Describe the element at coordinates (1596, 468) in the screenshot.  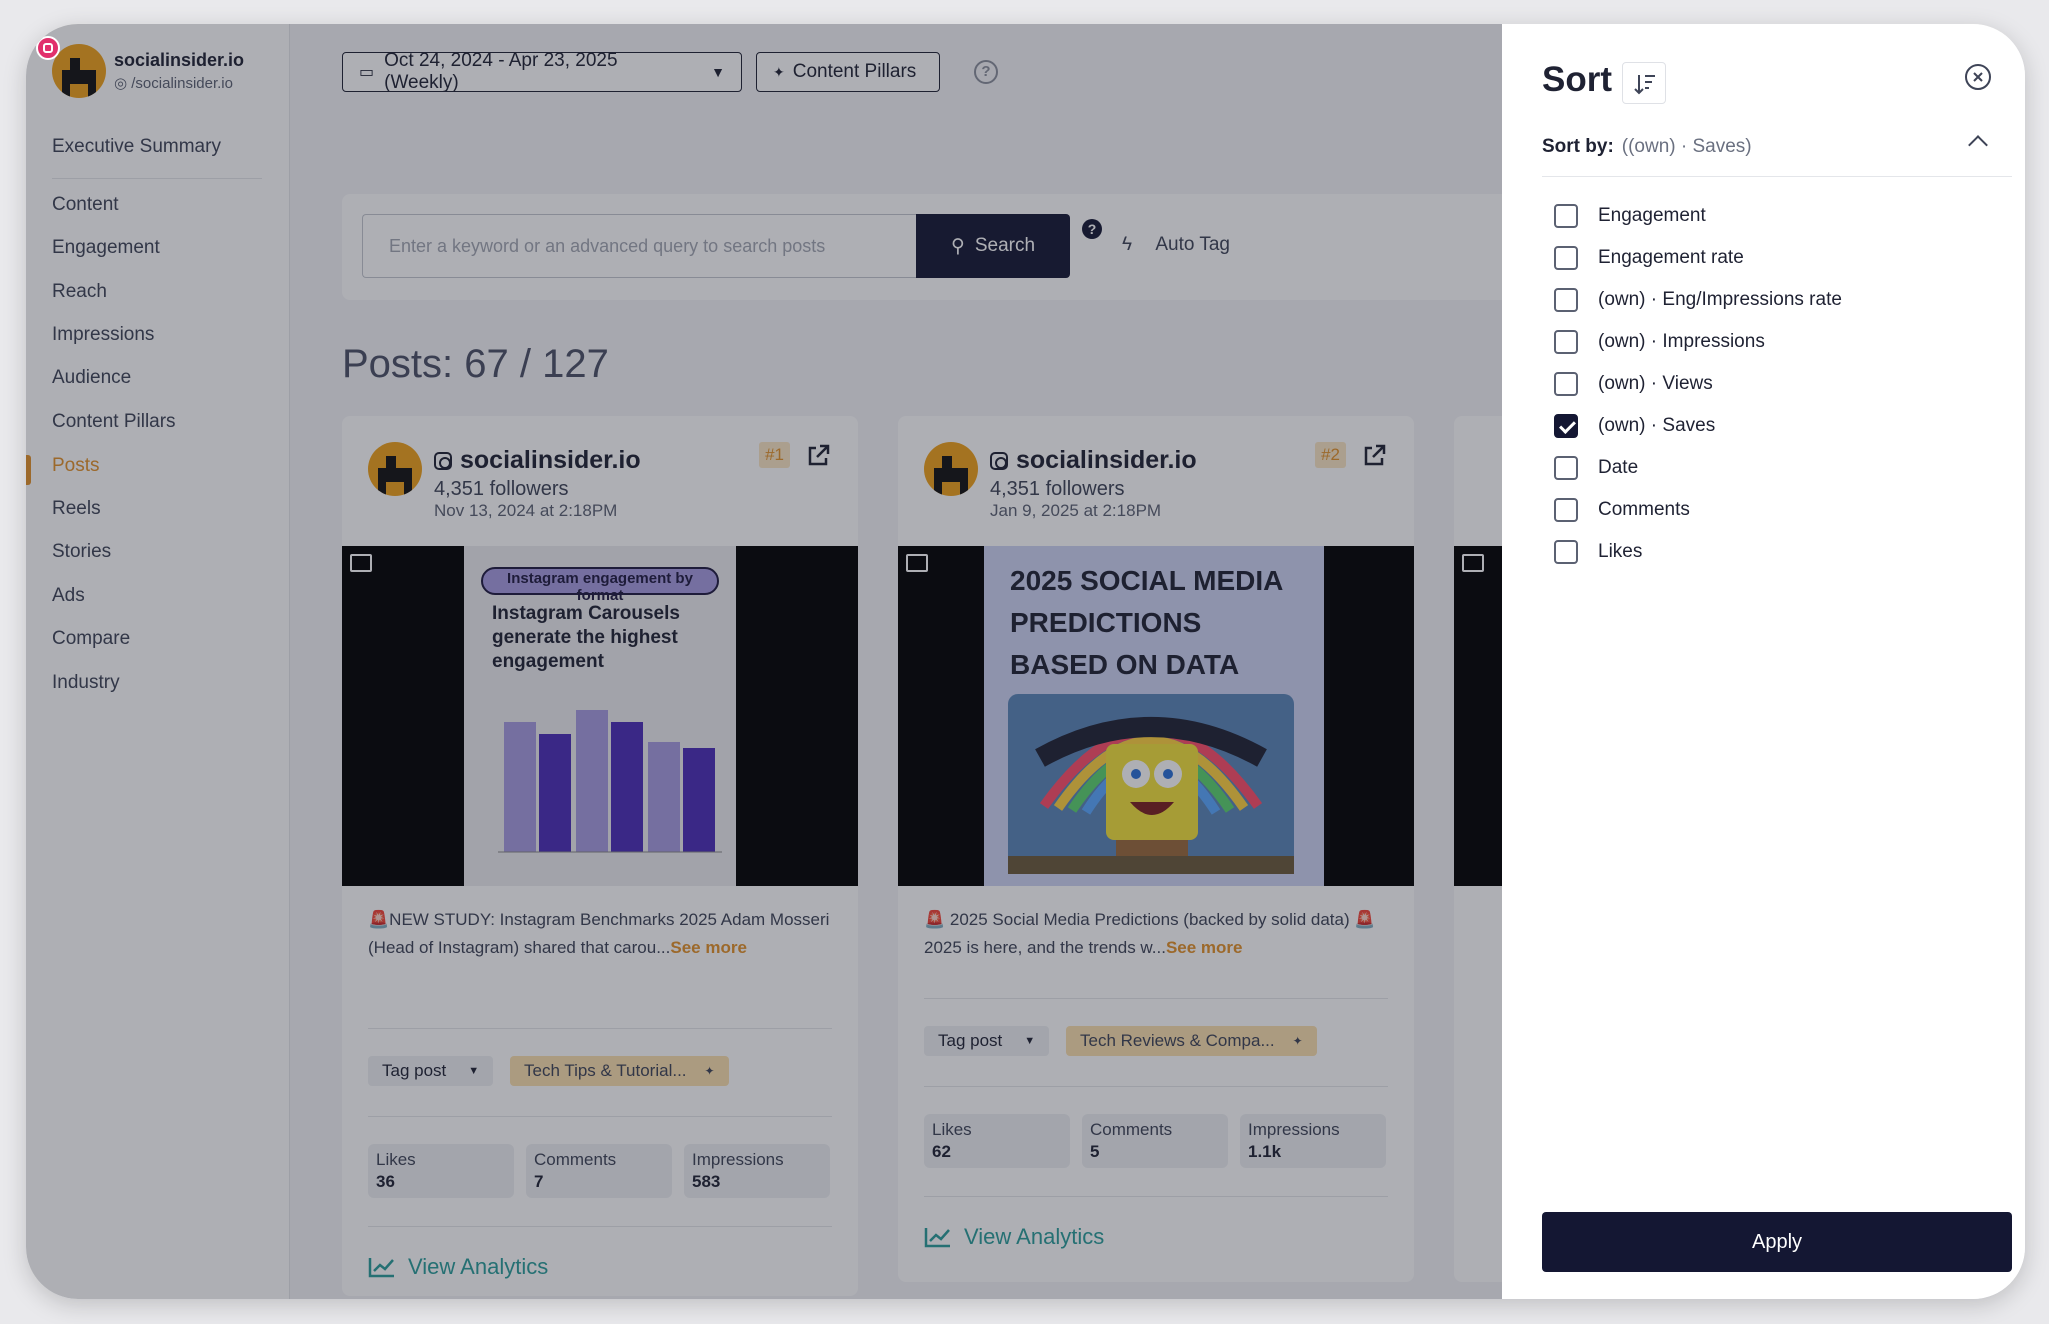
I see `sort-option-date: Date` at that location.